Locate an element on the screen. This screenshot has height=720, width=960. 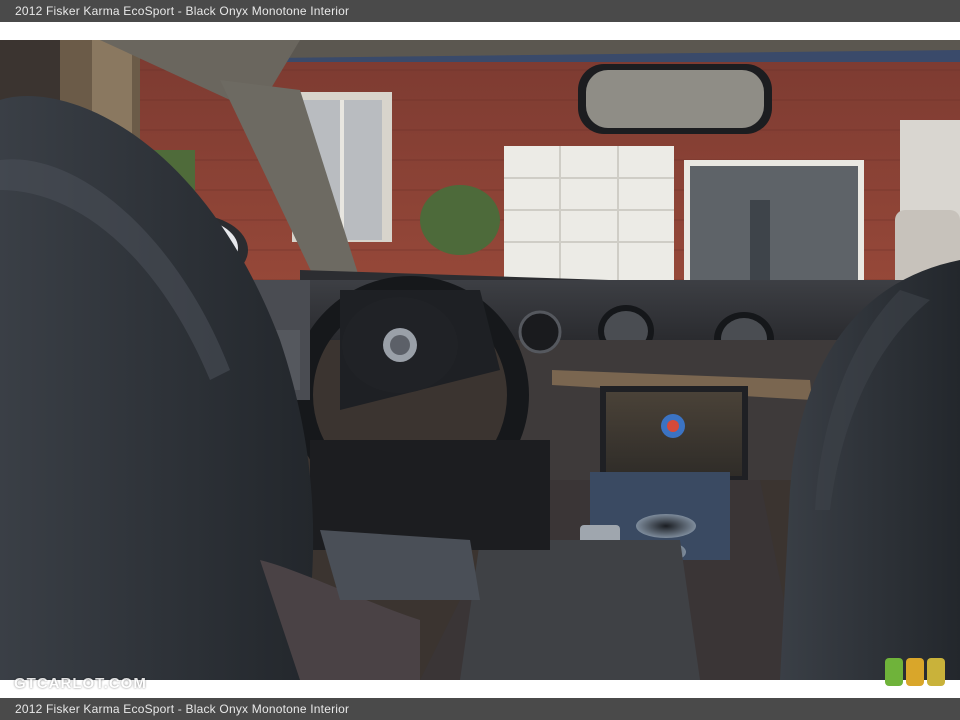
watermark-logo: GTCARLOT.COM is located at coordinates (80, 683).